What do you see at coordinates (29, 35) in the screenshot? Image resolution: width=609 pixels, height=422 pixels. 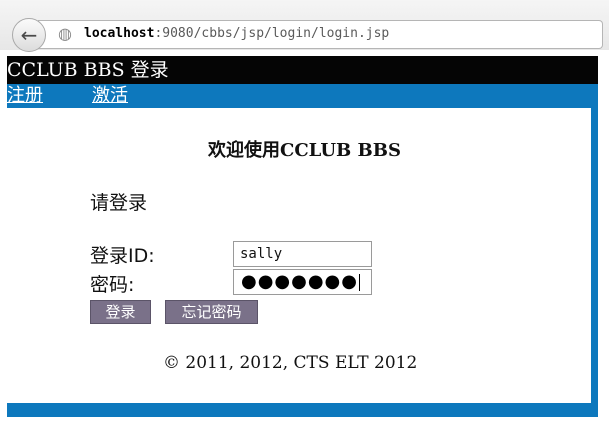 I see `back-arrow-icon: ←` at bounding box center [29, 35].